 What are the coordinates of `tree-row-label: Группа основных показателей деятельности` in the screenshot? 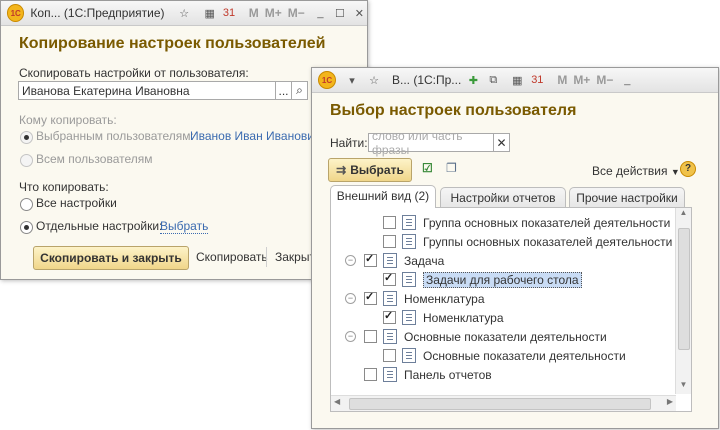 It's located at (547, 222).